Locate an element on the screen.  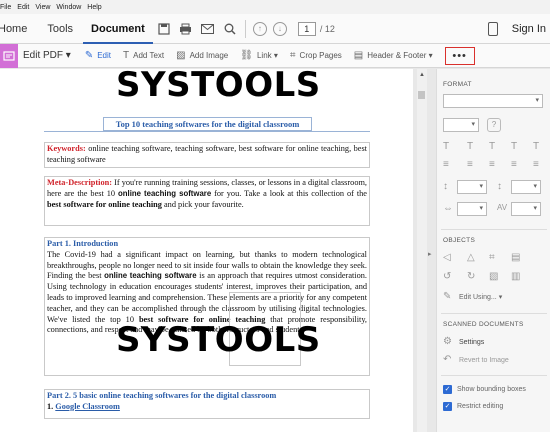
justify-icon: ≡ is located at coordinates (514, 164).